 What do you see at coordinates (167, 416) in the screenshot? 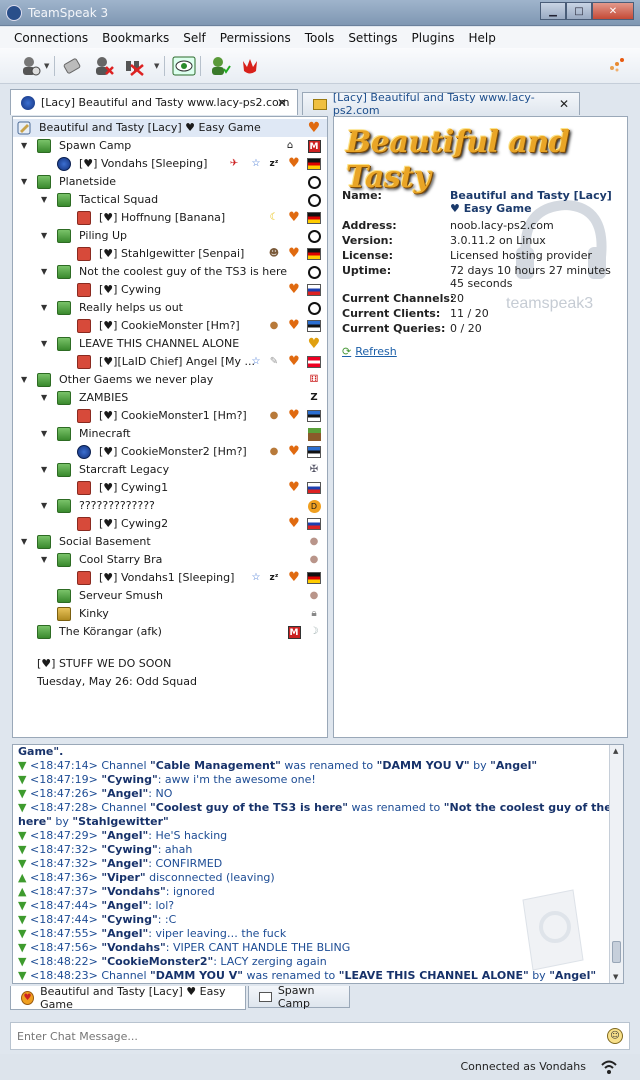
I see `tree-user-row: [♥] CookieMonster1 [Hm?] ● ♥` at bounding box center [167, 416].